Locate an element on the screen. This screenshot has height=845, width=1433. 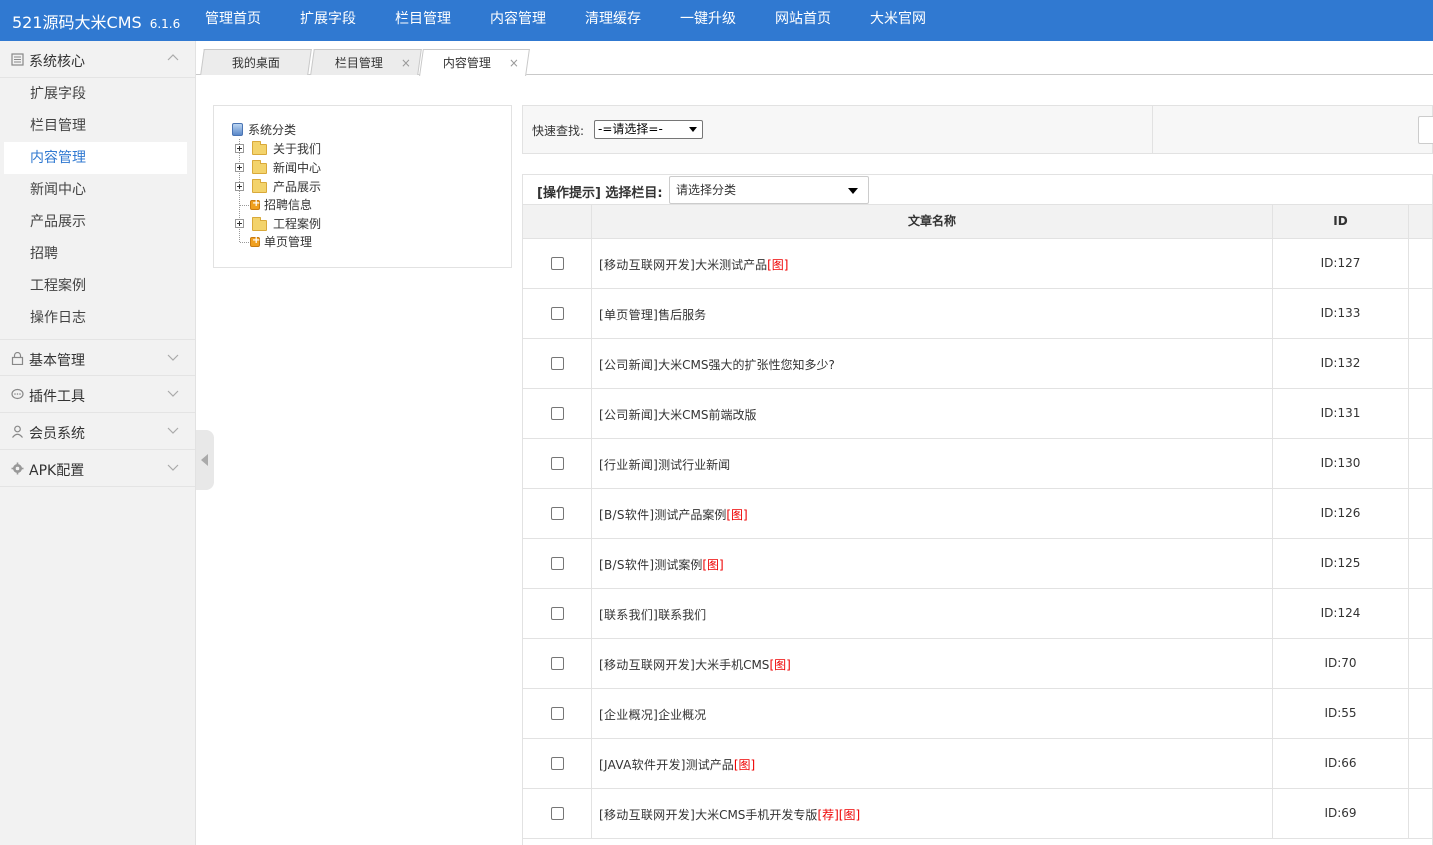
table-toolbar: [操作提示] 选择栏目: 请选择分类 is located at coordinates (977, 190).